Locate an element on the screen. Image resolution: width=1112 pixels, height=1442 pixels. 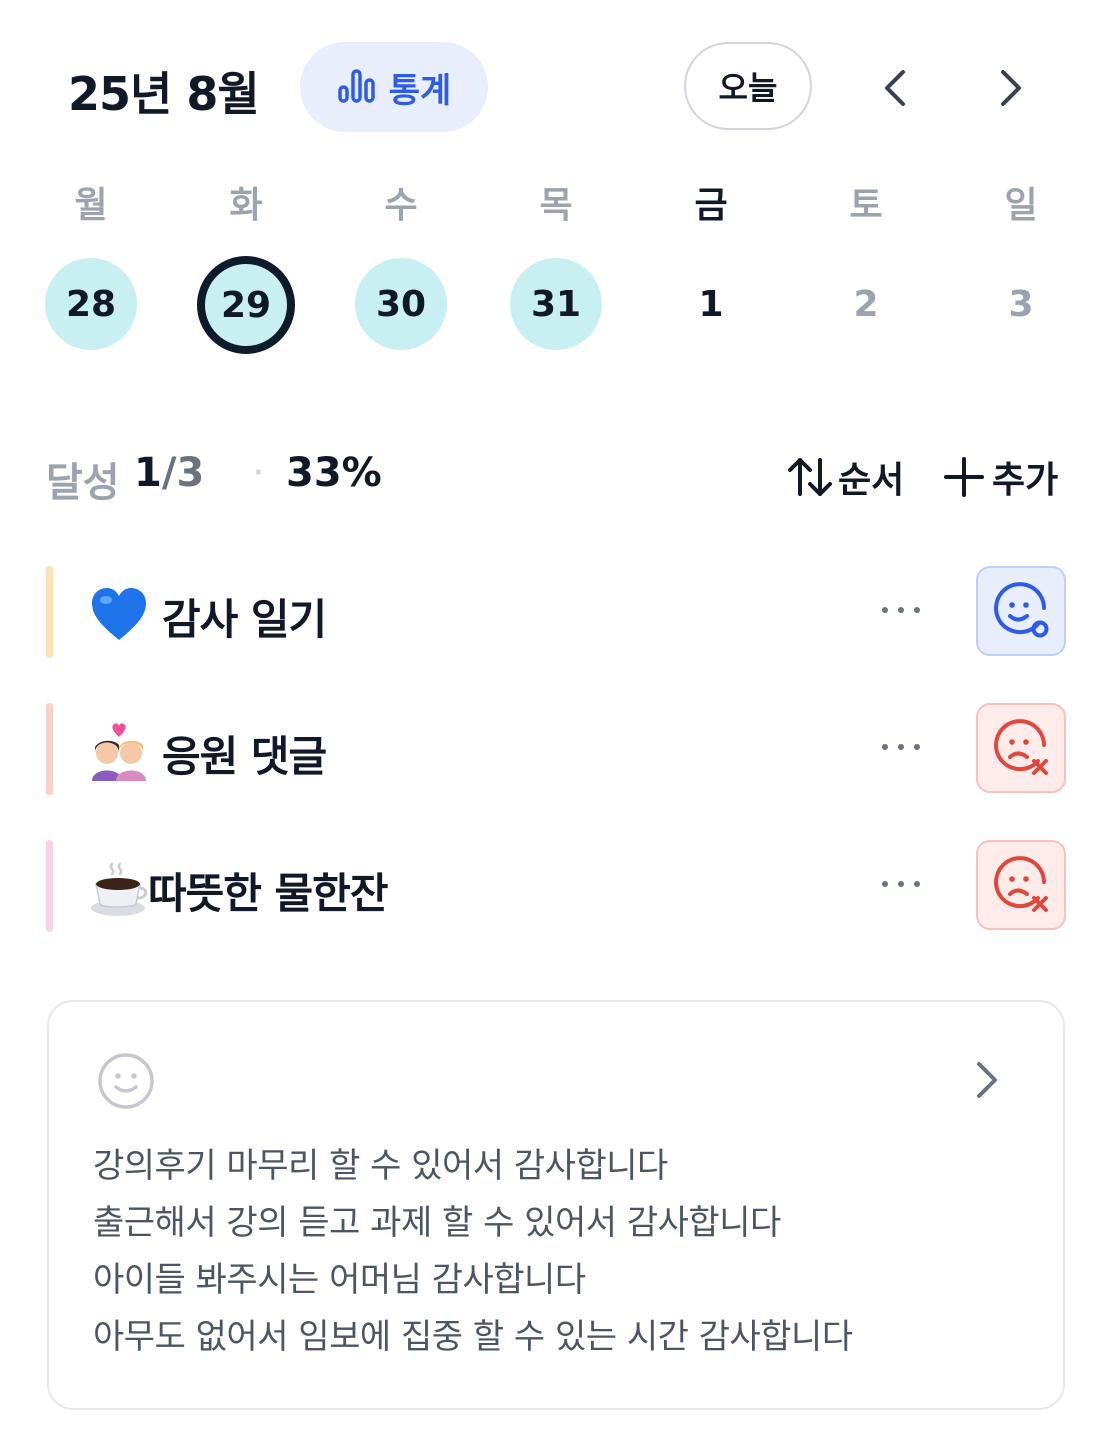
weekday-wed: 수 is located at coordinates (401, 205).